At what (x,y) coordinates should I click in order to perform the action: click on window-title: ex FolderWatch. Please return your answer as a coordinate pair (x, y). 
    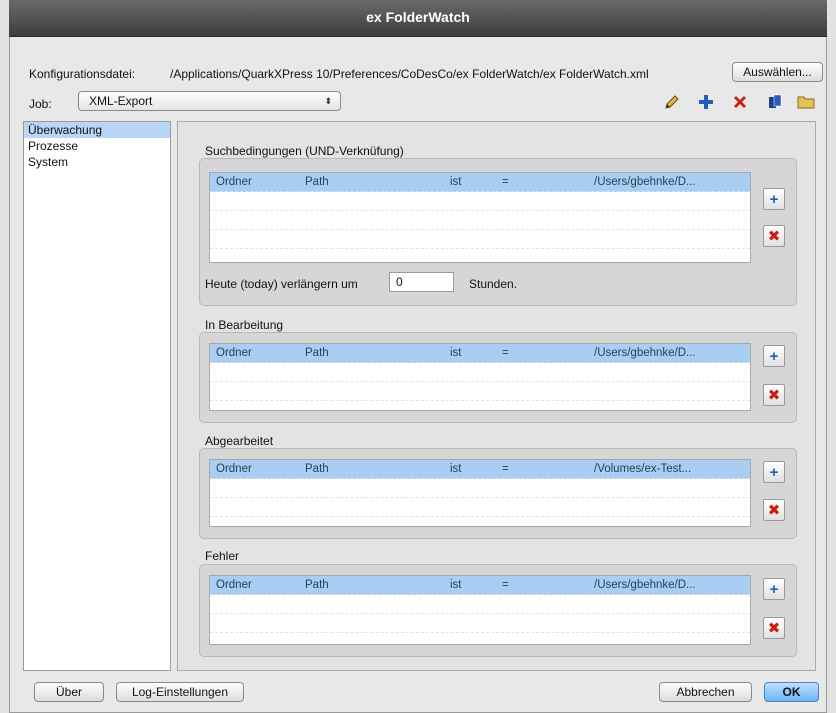
    Looking at the image, I should click on (418, 17).